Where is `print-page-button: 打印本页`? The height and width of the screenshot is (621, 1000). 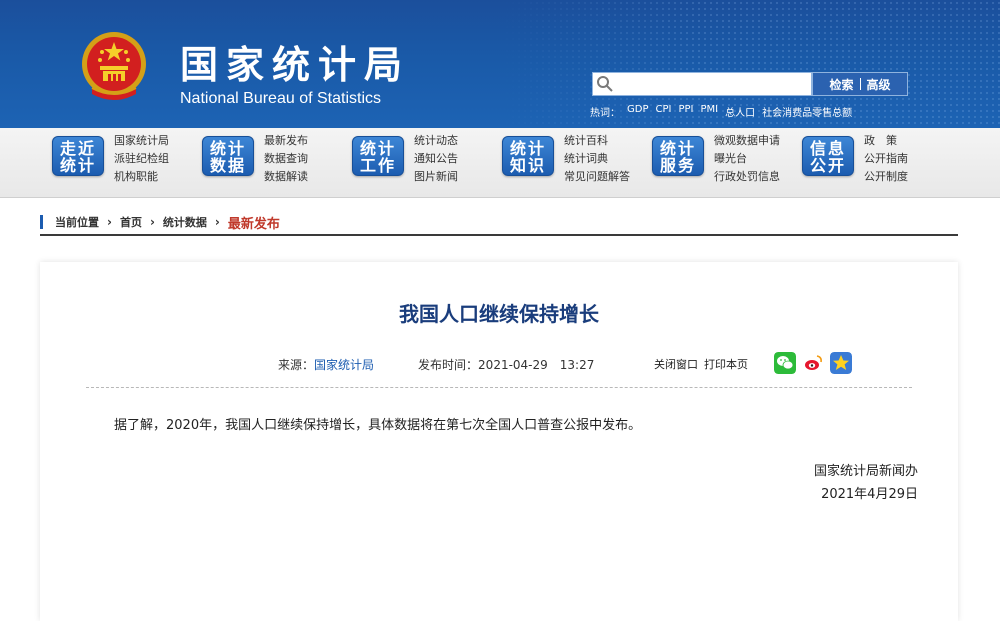 print-page-button: 打印本页 is located at coordinates (726, 364).